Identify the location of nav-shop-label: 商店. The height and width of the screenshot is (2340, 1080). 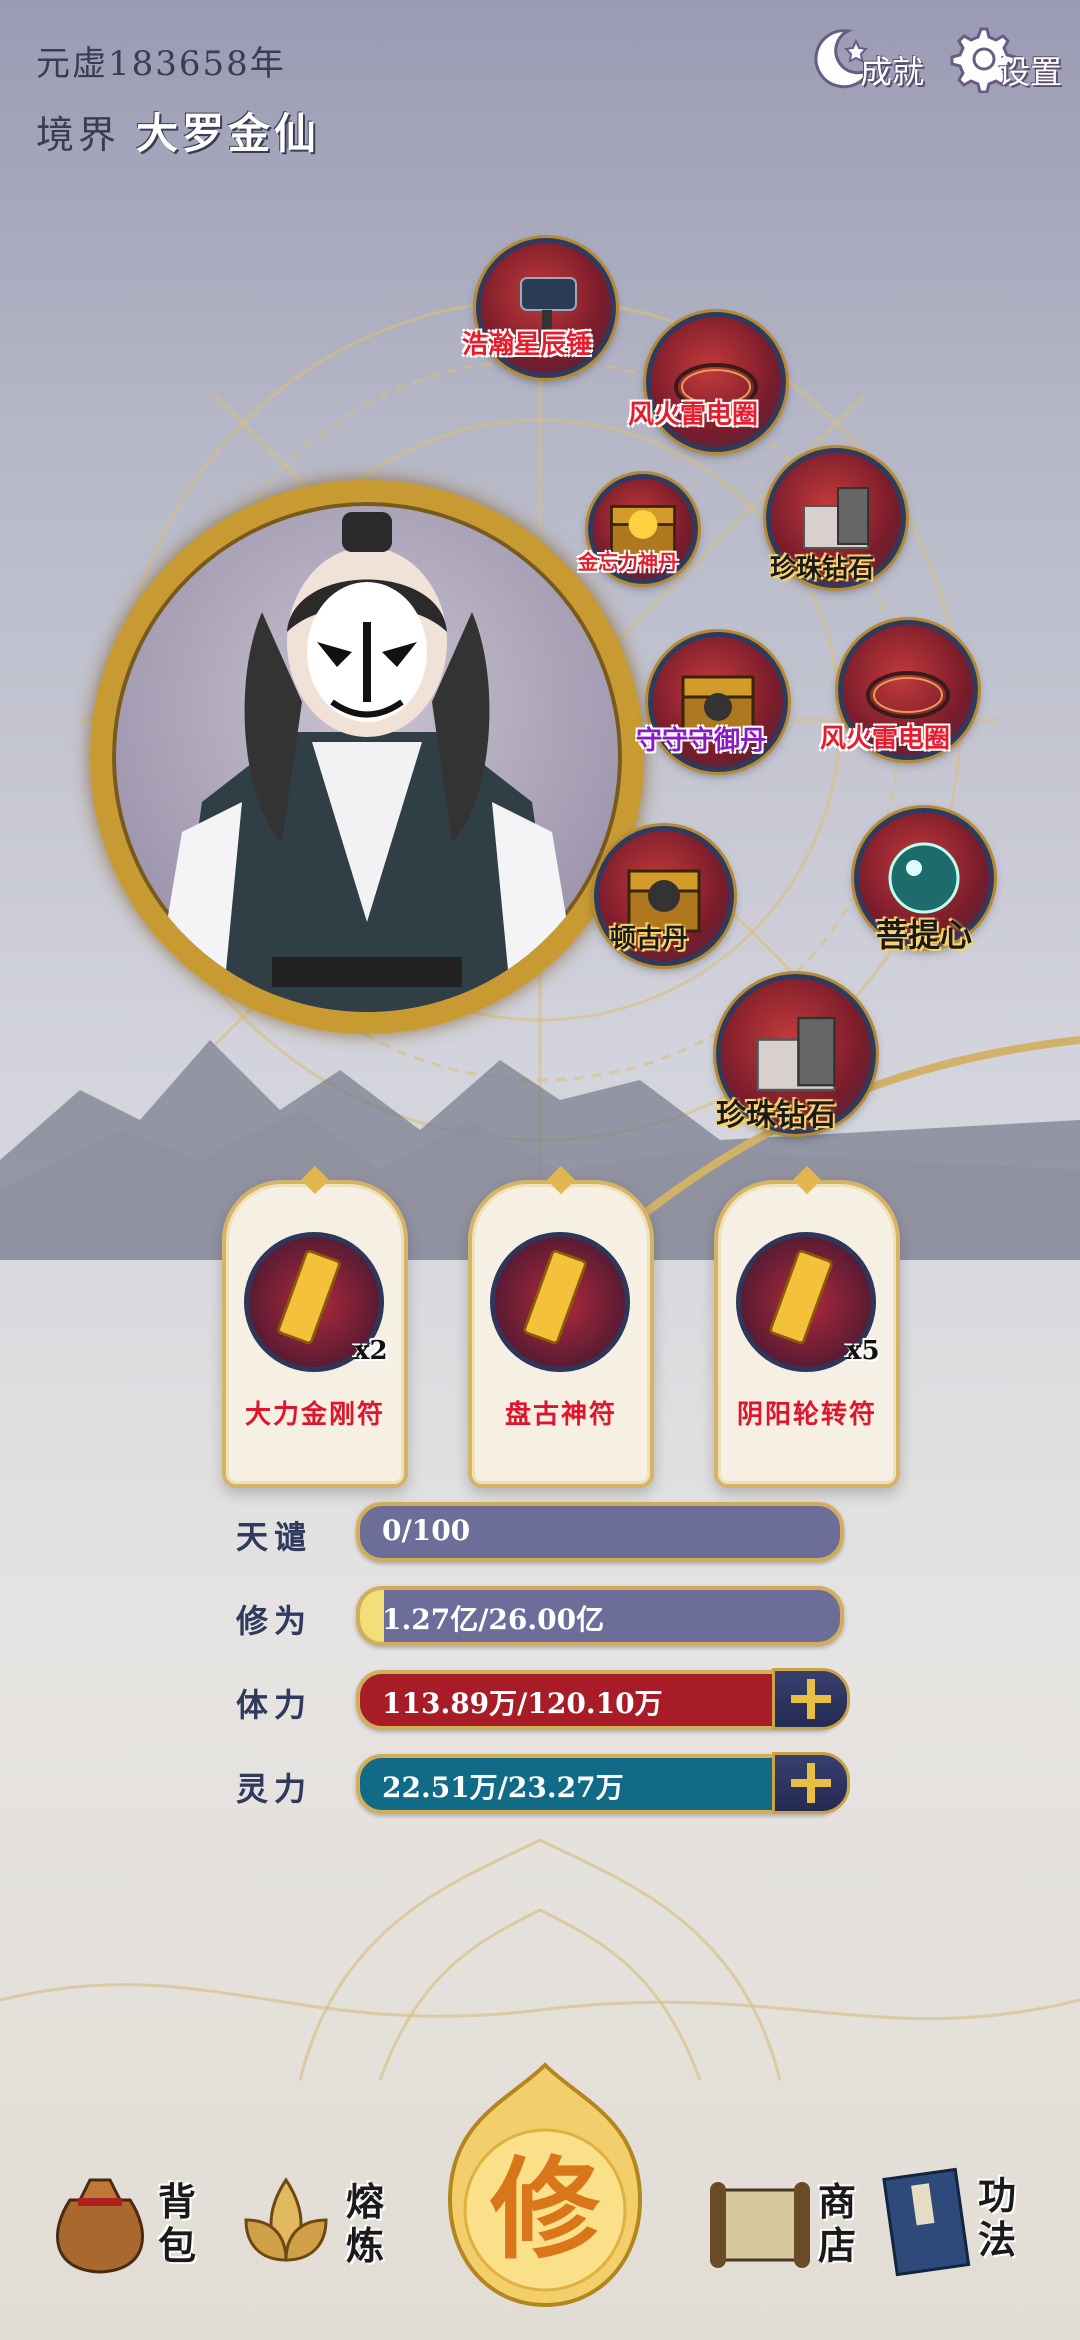
(837, 2223).